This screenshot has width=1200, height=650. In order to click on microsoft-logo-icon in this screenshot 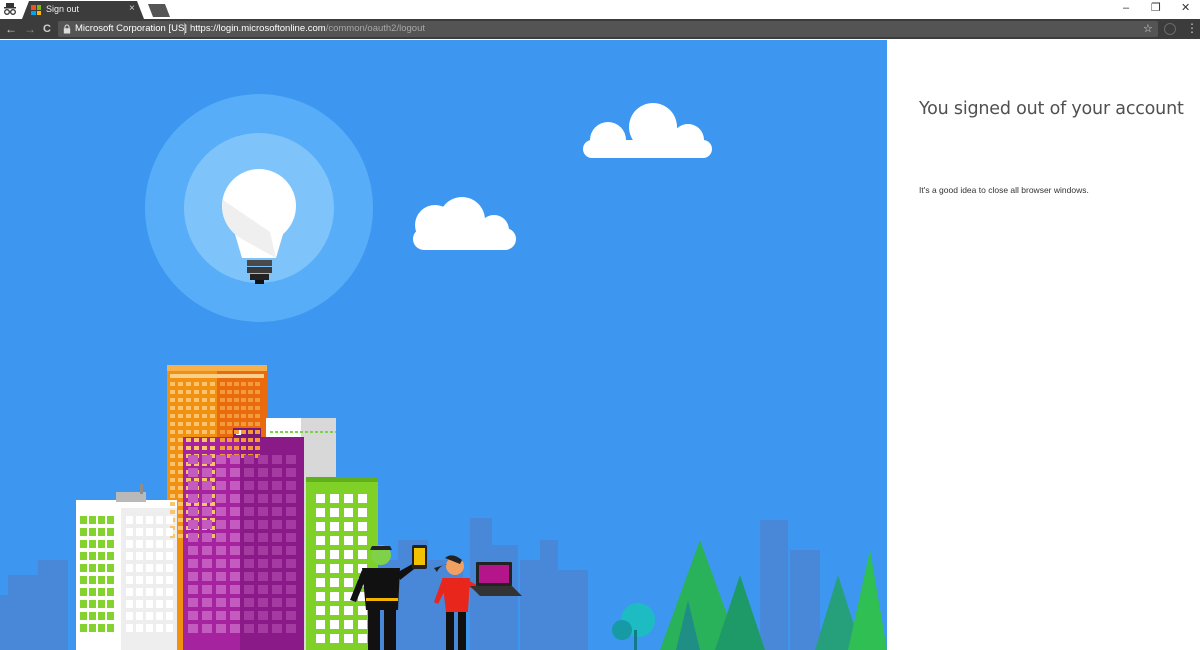, I will do `click(36, 10)`.